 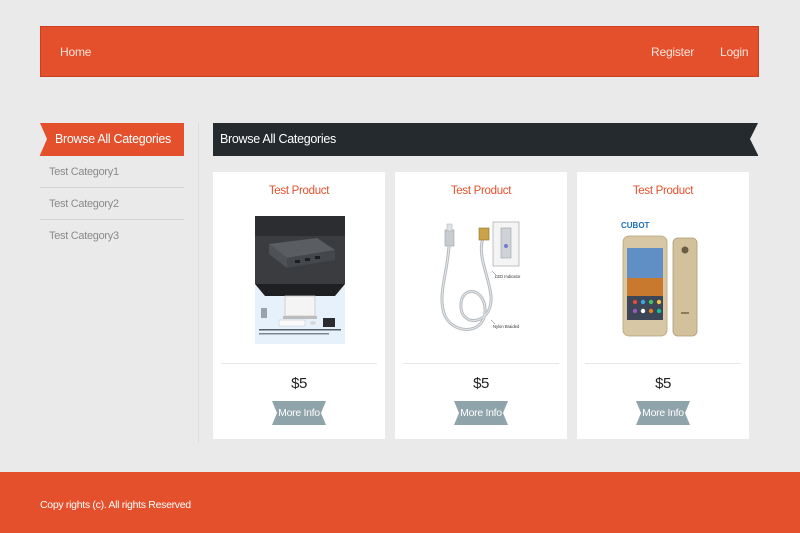 What do you see at coordinates (508, 276) in the screenshot?
I see `cable-image-label: LED Indicator` at bounding box center [508, 276].